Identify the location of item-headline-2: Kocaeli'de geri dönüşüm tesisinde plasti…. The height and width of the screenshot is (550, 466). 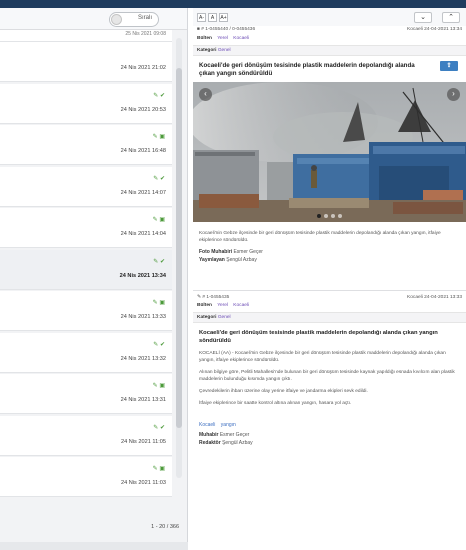
(318, 337).